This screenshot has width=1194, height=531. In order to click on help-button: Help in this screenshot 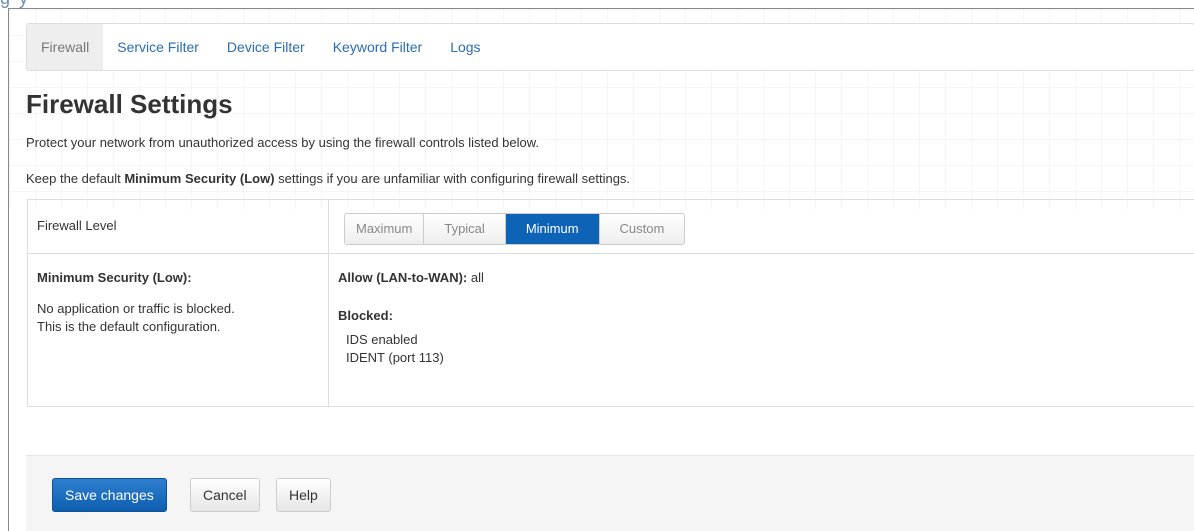, I will do `click(303, 495)`.